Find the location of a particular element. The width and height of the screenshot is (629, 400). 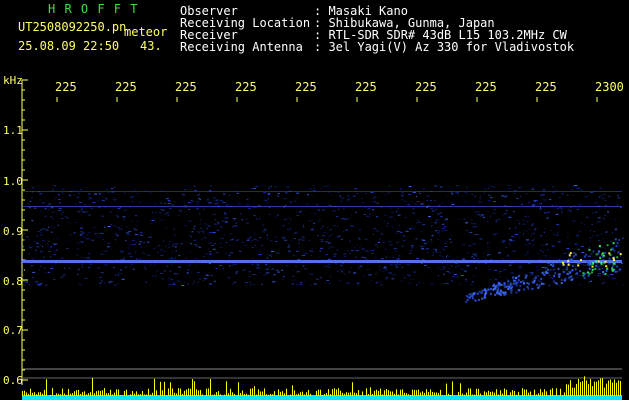

upper-line is located at coordinates (322, 191).